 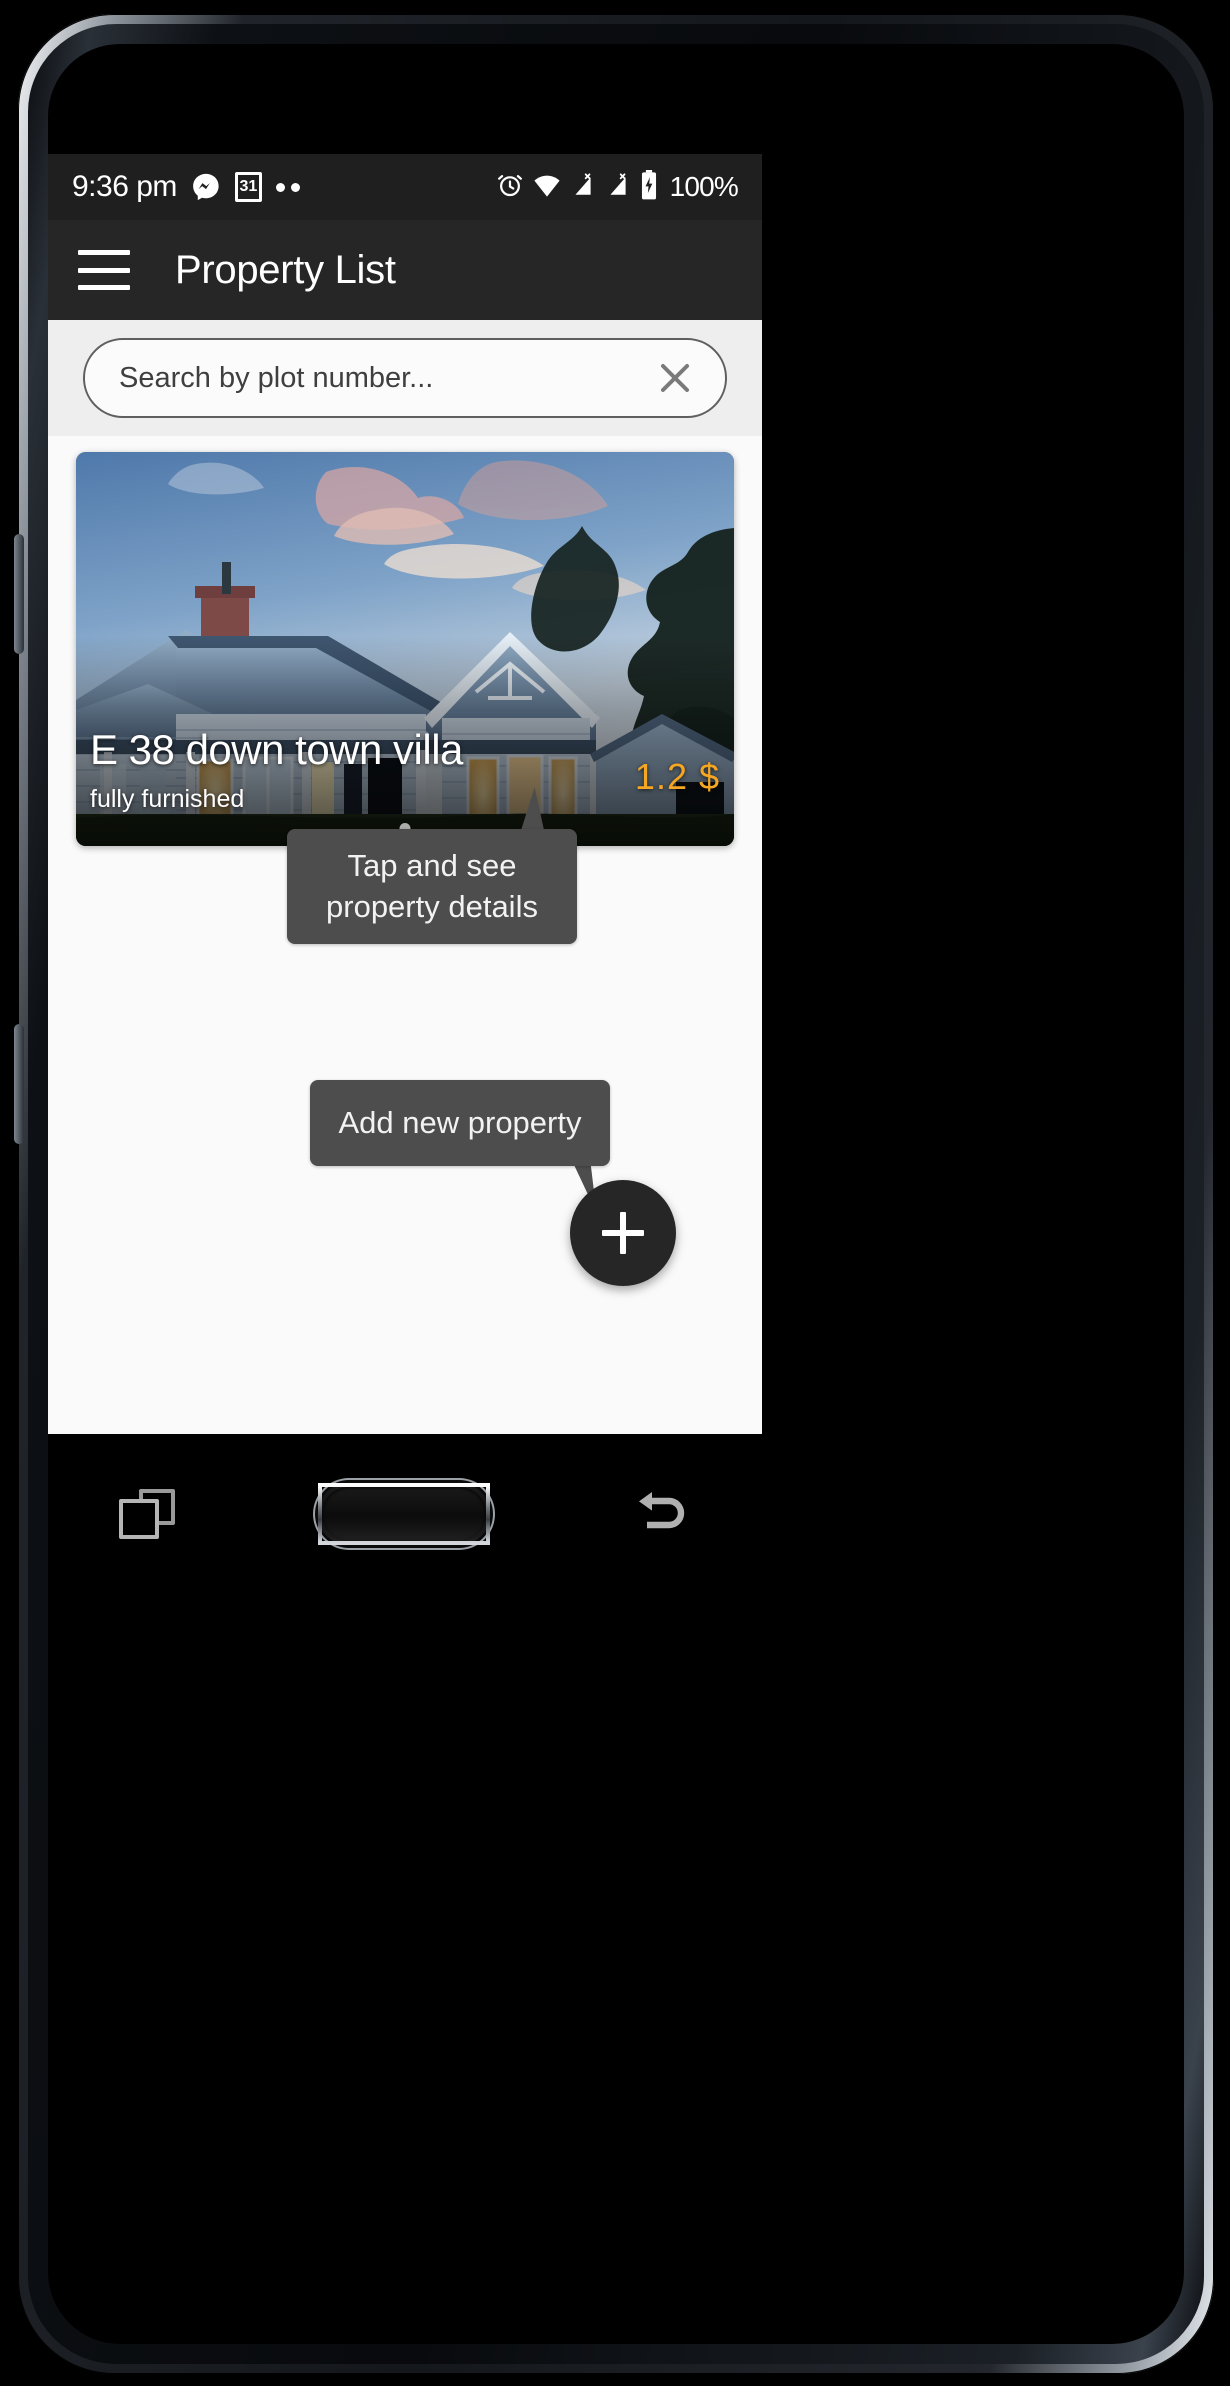 I want to click on property-title: E 38 down town villa, so click(x=276, y=749).